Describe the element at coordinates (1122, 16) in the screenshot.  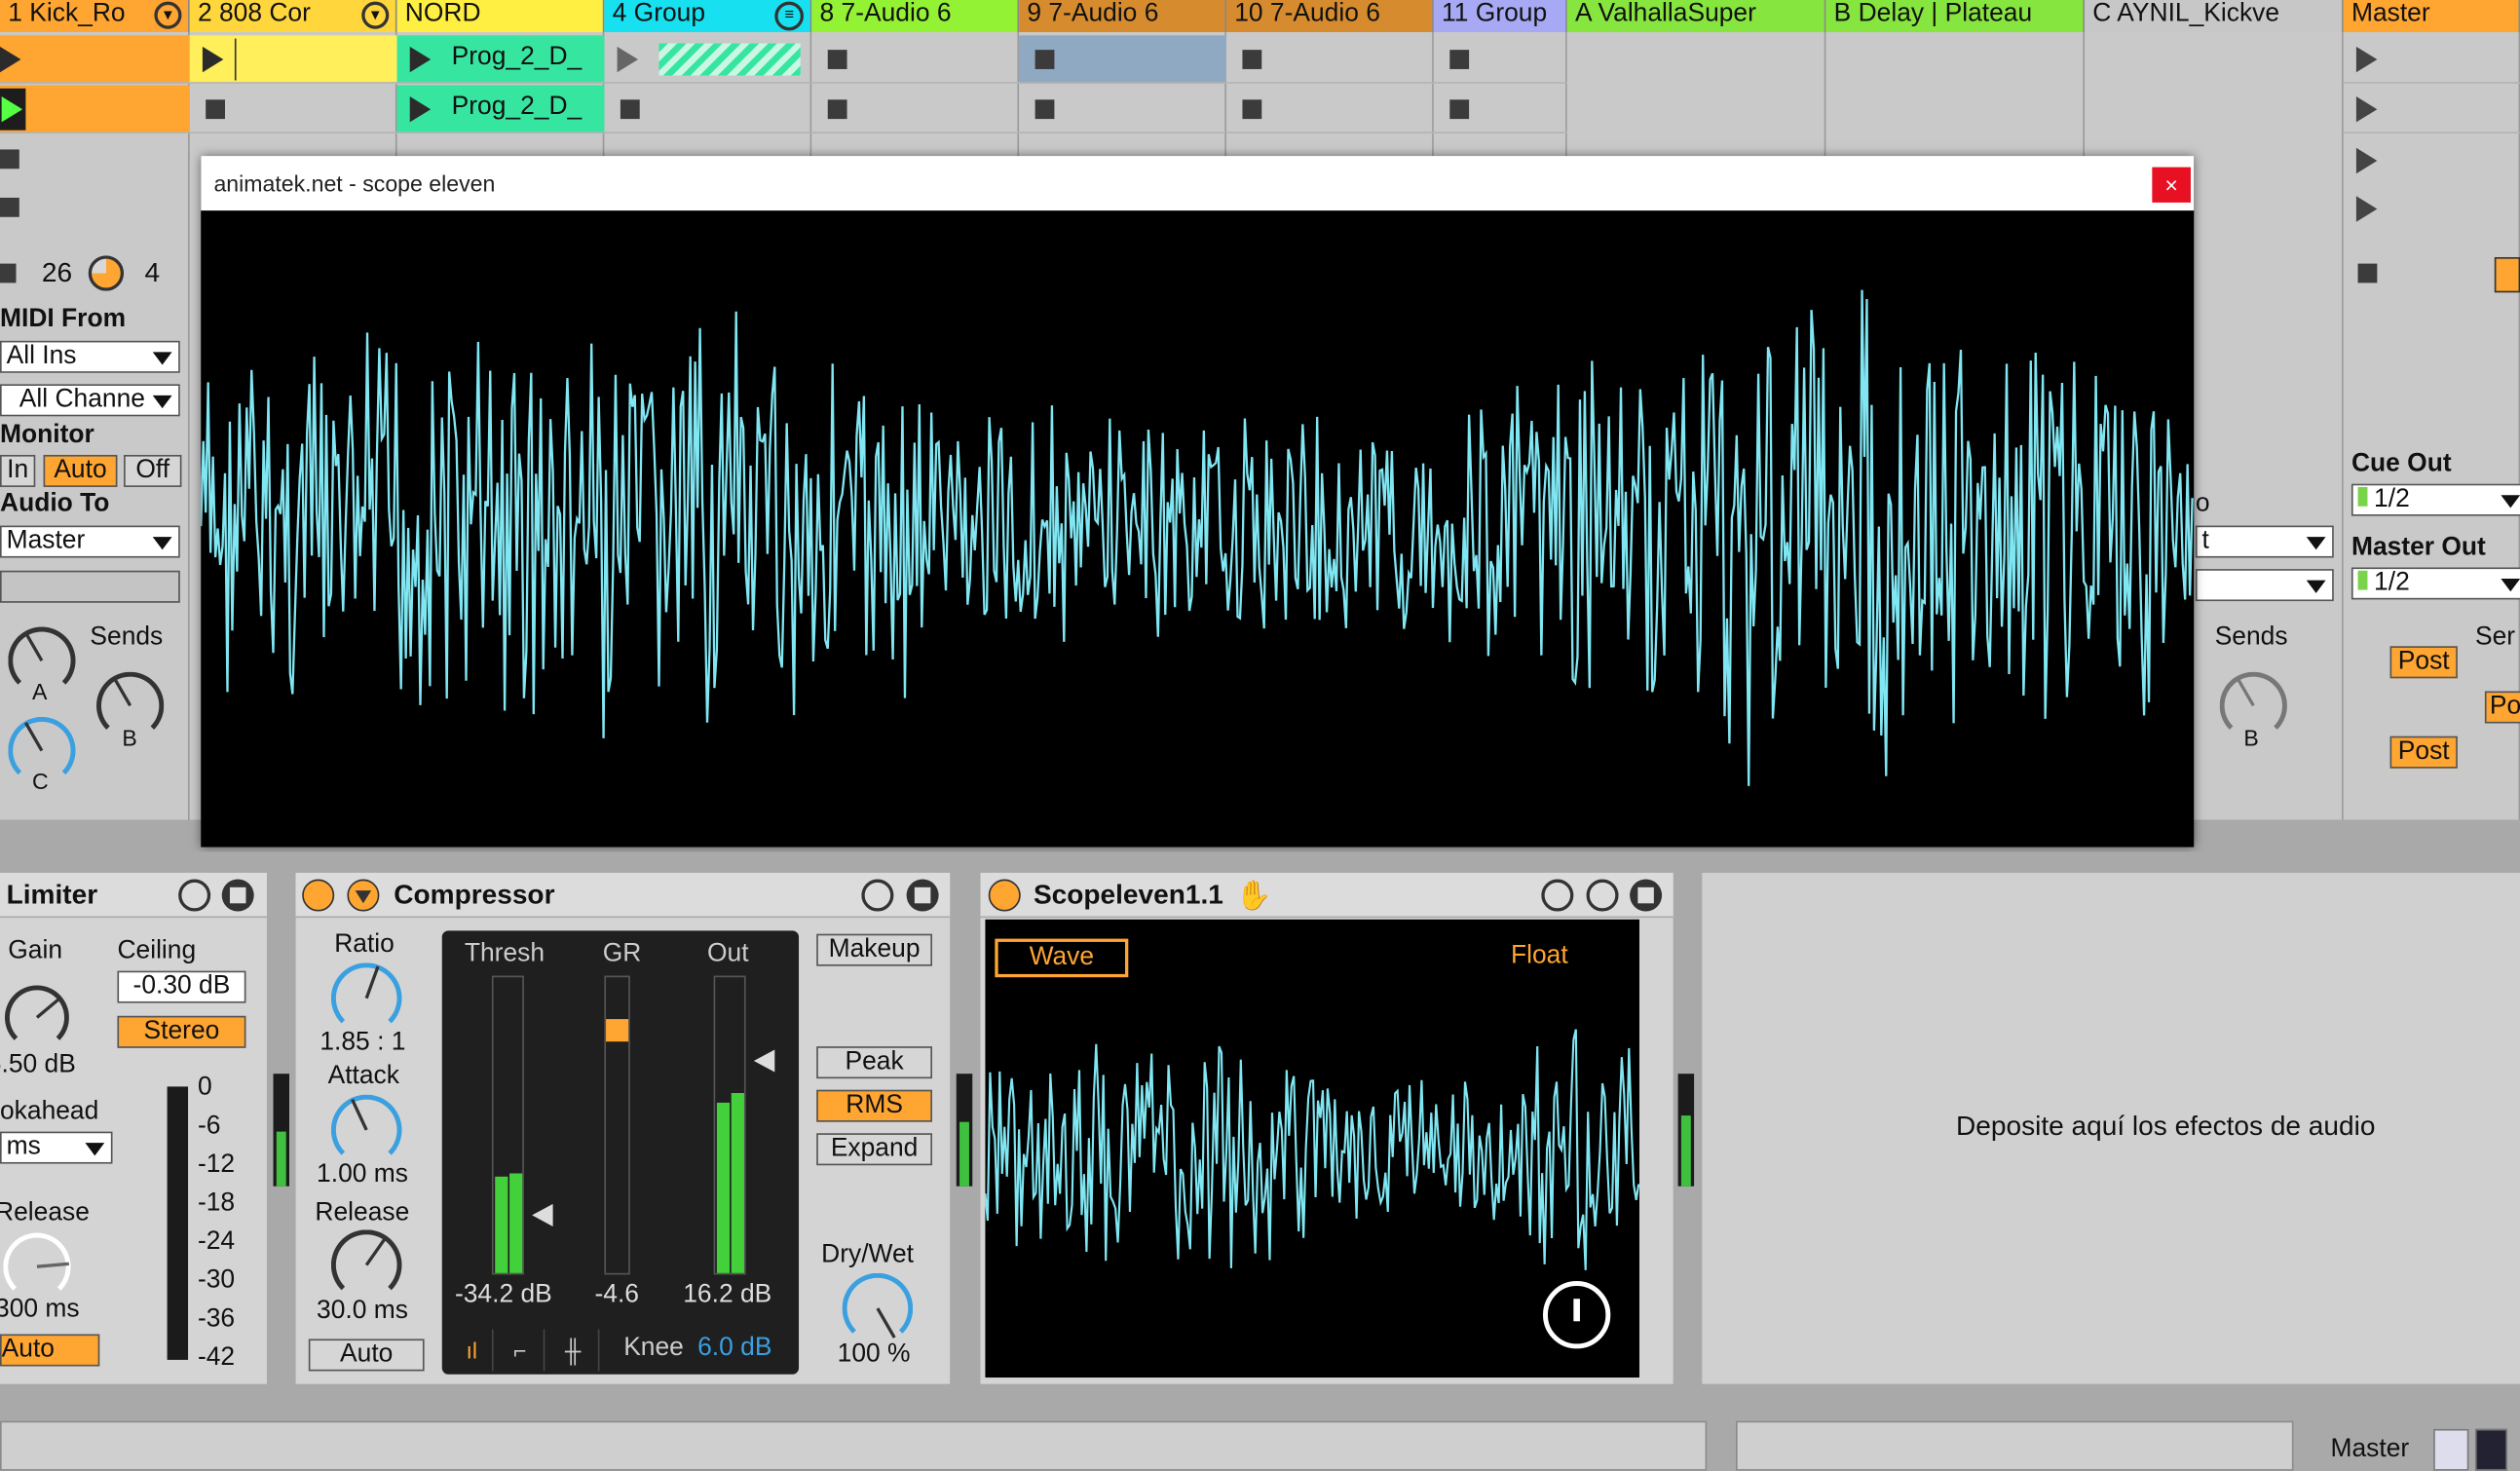
I see `track-header-6: 9 7-Audio 6` at that location.